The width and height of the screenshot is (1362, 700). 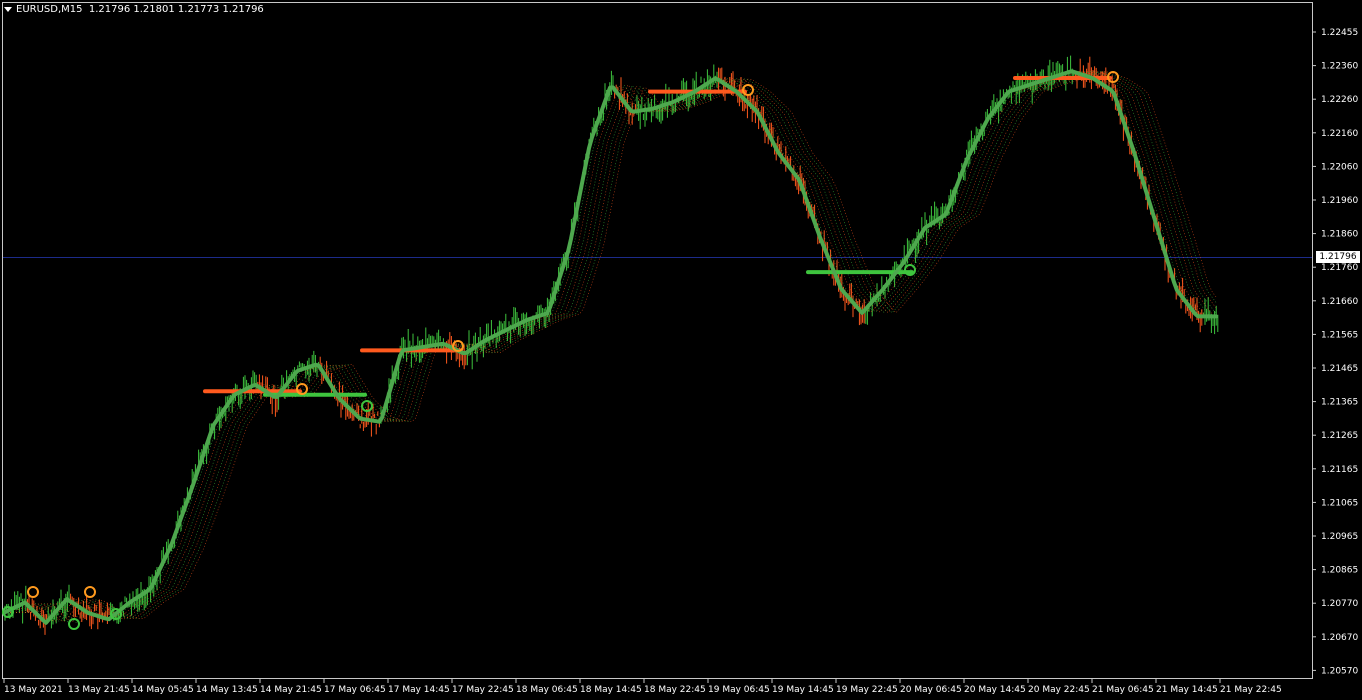 I want to click on time-tick-label: 13 May 2021, so click(x=33, y=690).